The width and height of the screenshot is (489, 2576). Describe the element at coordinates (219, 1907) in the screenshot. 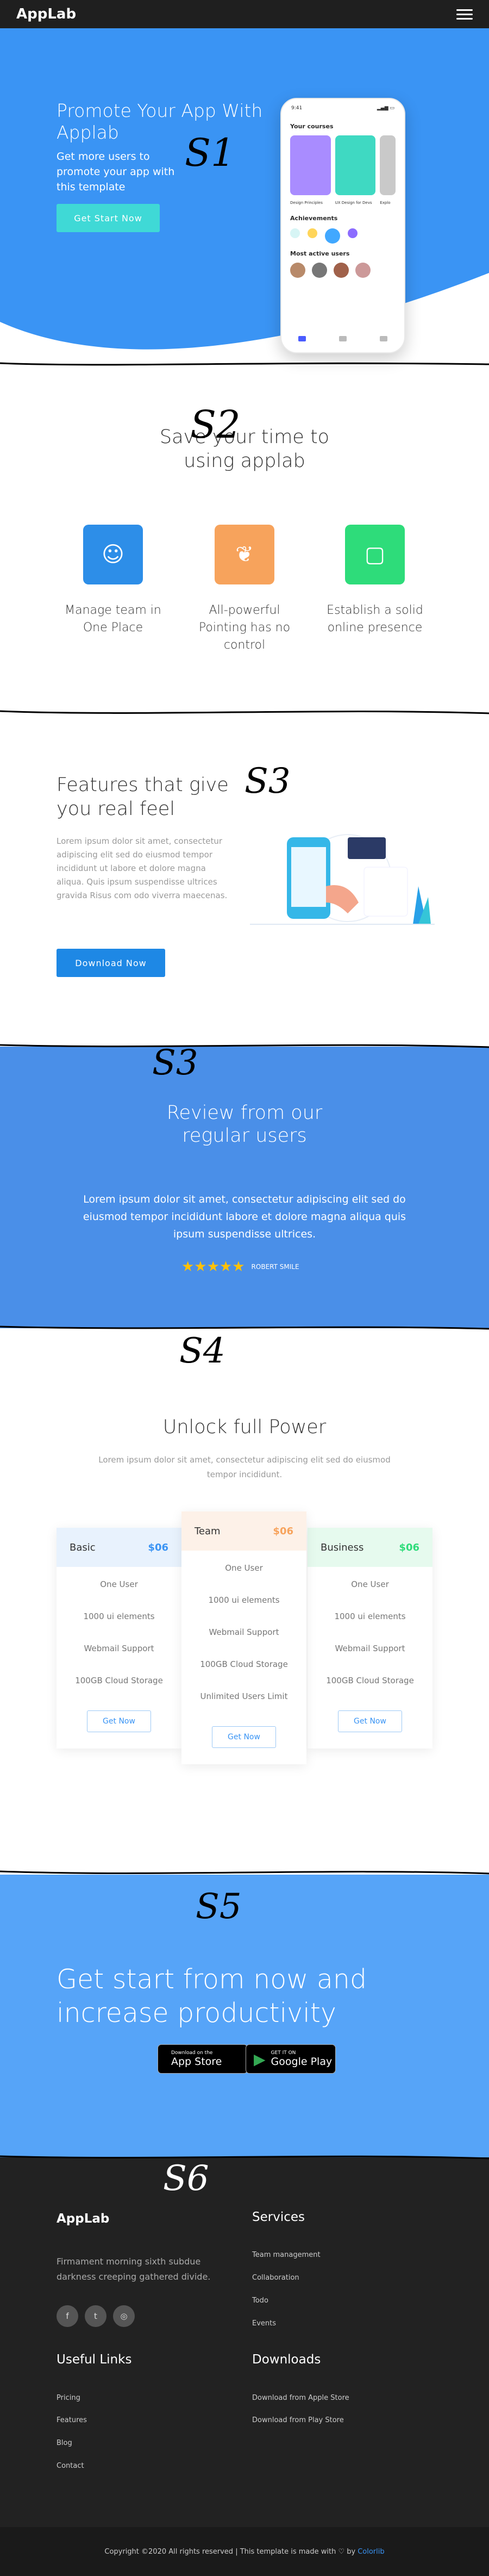

I see `annotation-s5: S5` at that location.